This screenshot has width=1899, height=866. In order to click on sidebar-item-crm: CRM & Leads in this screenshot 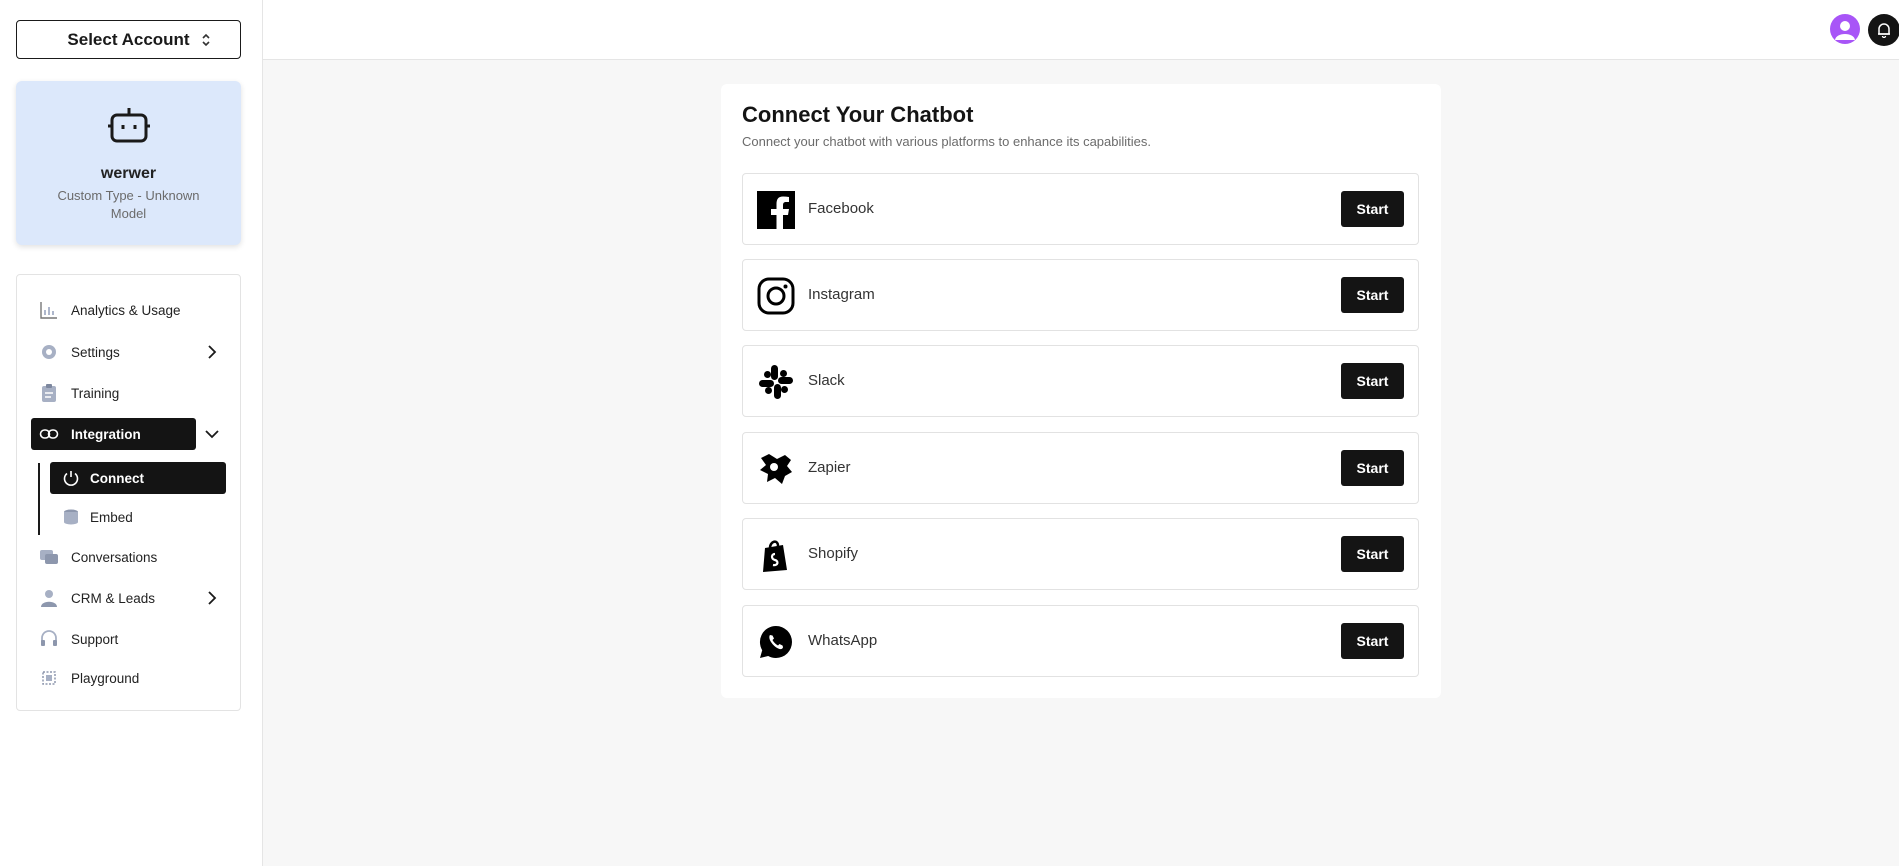, I will do `click(131, 598)`.